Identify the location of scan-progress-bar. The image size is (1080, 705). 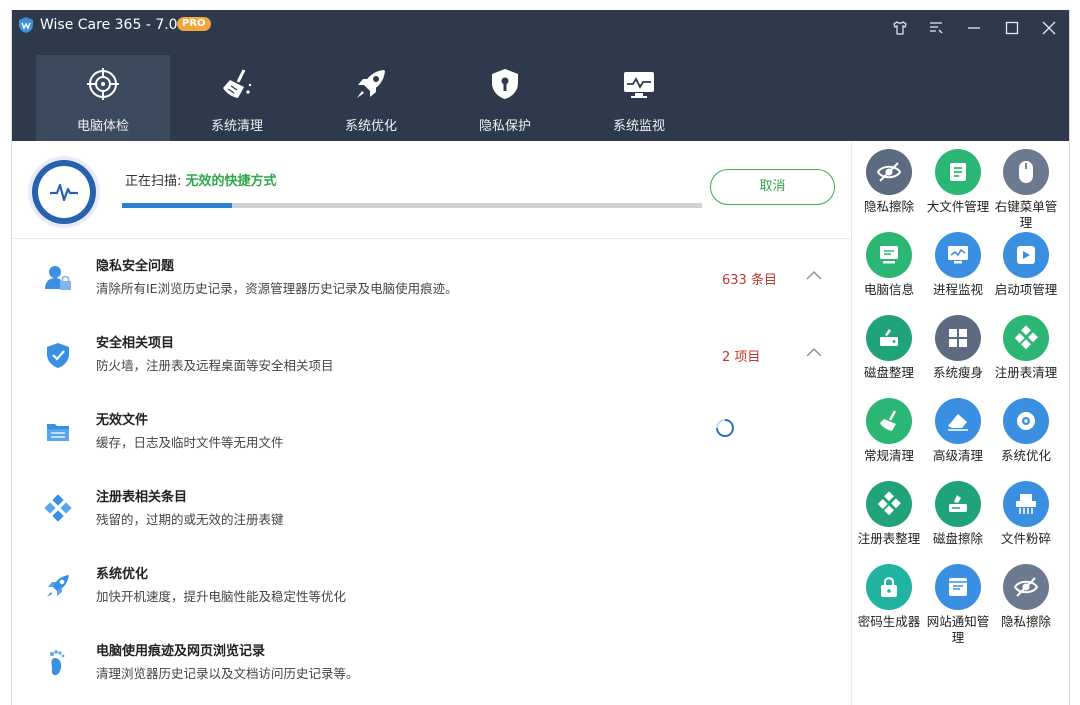
(412, 205).